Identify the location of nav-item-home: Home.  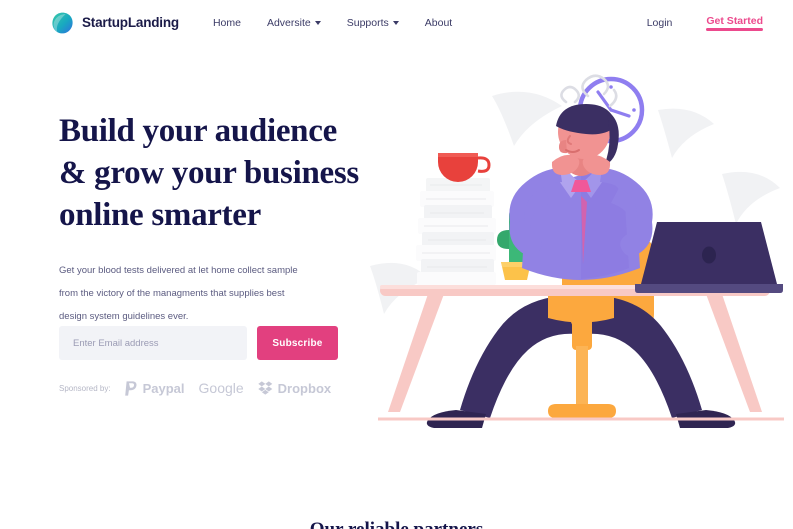
(227, 23).